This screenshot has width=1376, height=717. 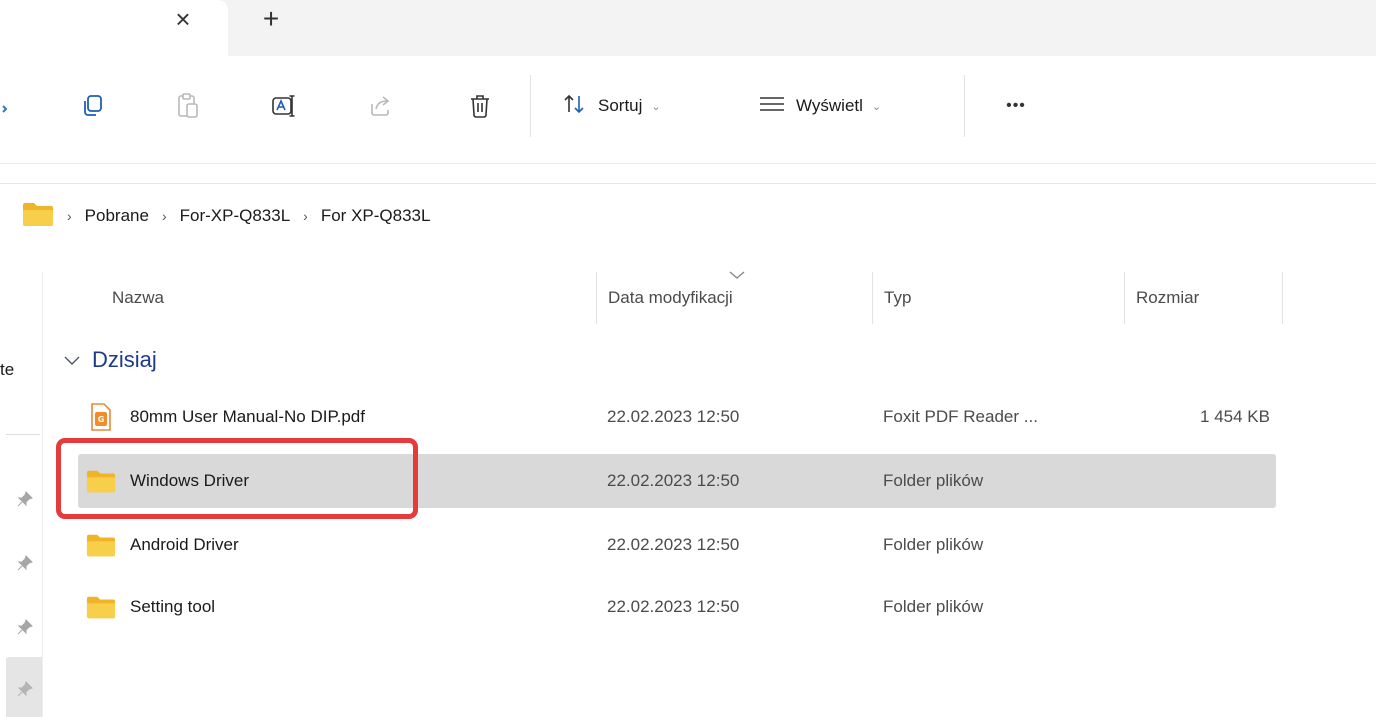 What do you see at coordinates (237, 478) in the screenshot?
I see `highlight-annotation` at bounding box center [237, 478].